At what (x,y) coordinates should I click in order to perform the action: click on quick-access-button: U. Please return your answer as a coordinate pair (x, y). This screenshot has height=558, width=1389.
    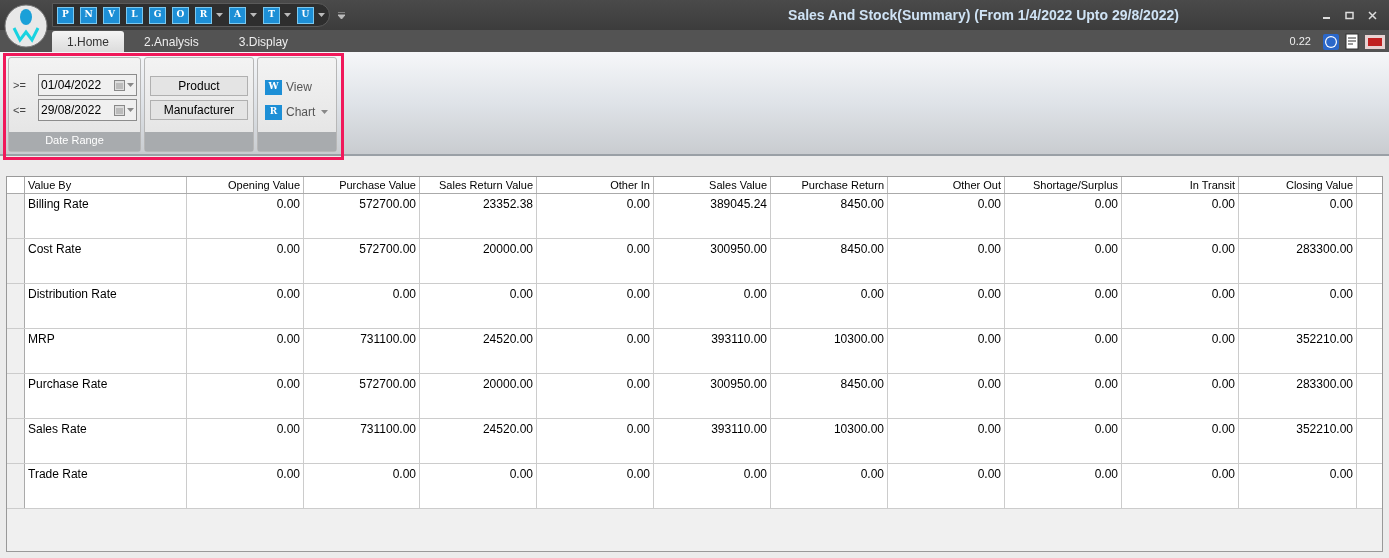
    Looking at the image, I should click on (305, 15).